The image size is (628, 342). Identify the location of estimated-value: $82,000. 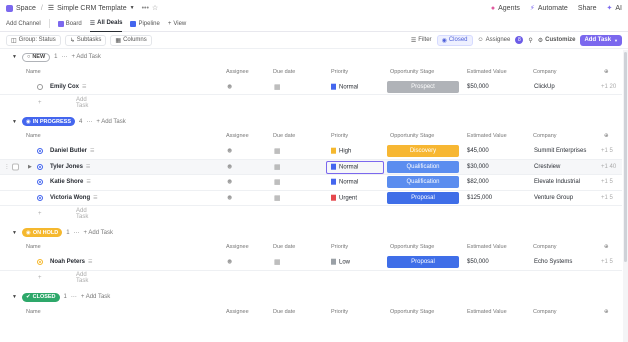
(478, 182).